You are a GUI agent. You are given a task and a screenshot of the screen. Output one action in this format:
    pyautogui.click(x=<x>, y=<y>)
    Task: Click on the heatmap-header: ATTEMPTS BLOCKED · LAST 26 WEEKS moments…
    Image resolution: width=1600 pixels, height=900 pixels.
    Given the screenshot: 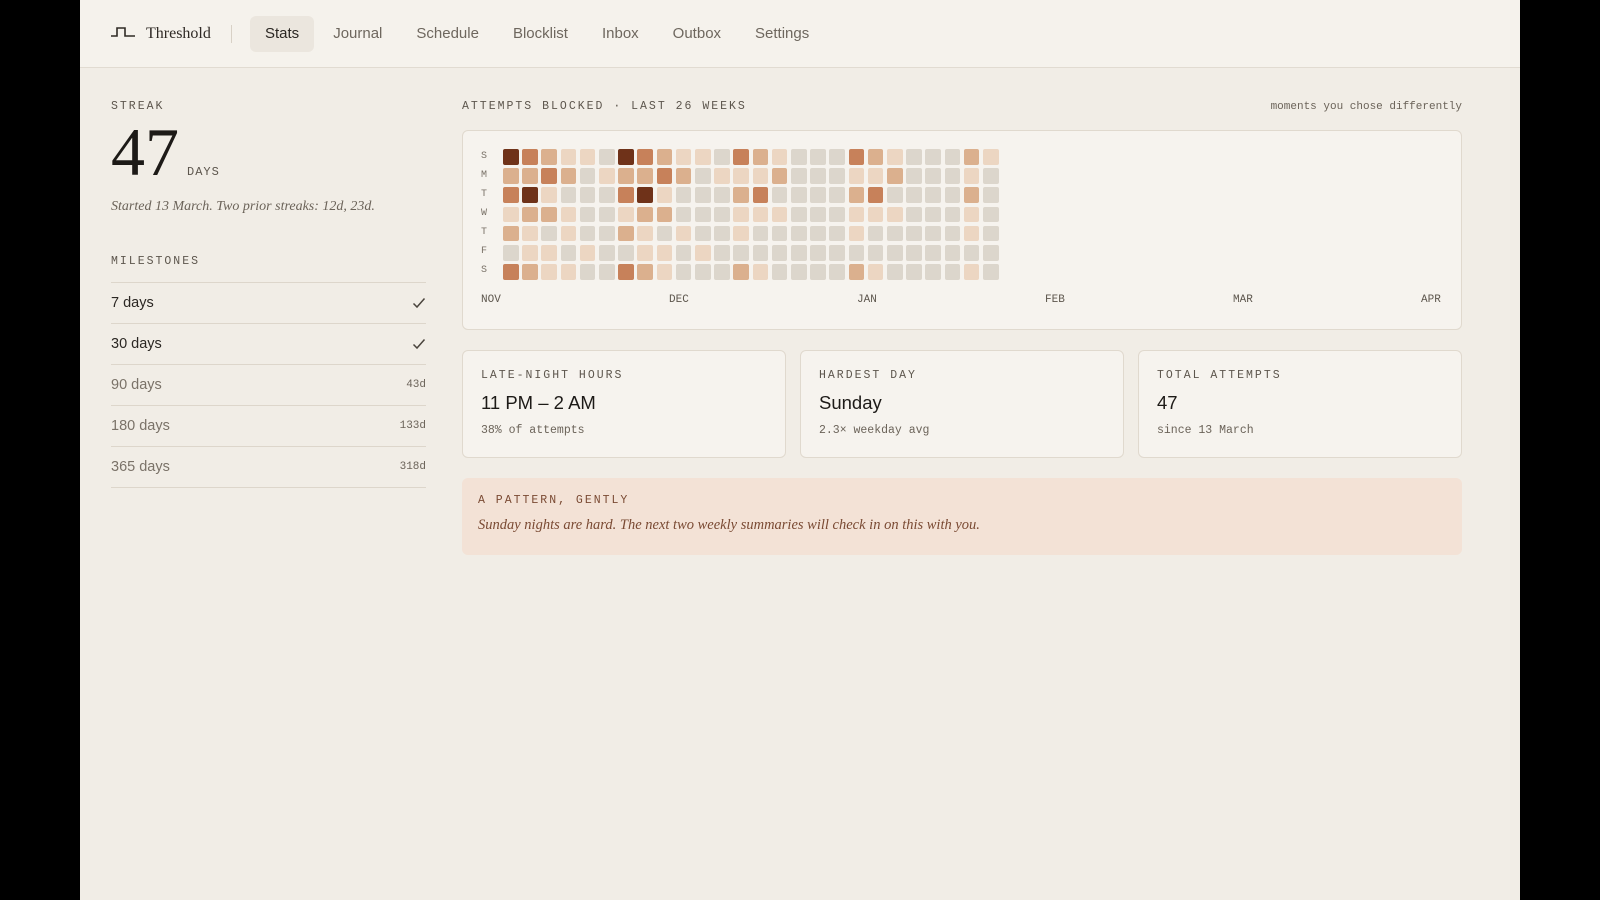 What is the action you would take?
    pyautogui.click(x=962, y=108)
    